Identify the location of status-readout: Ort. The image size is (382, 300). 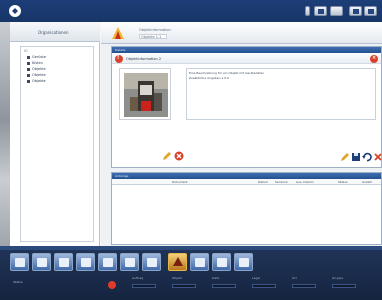
(304, 285).